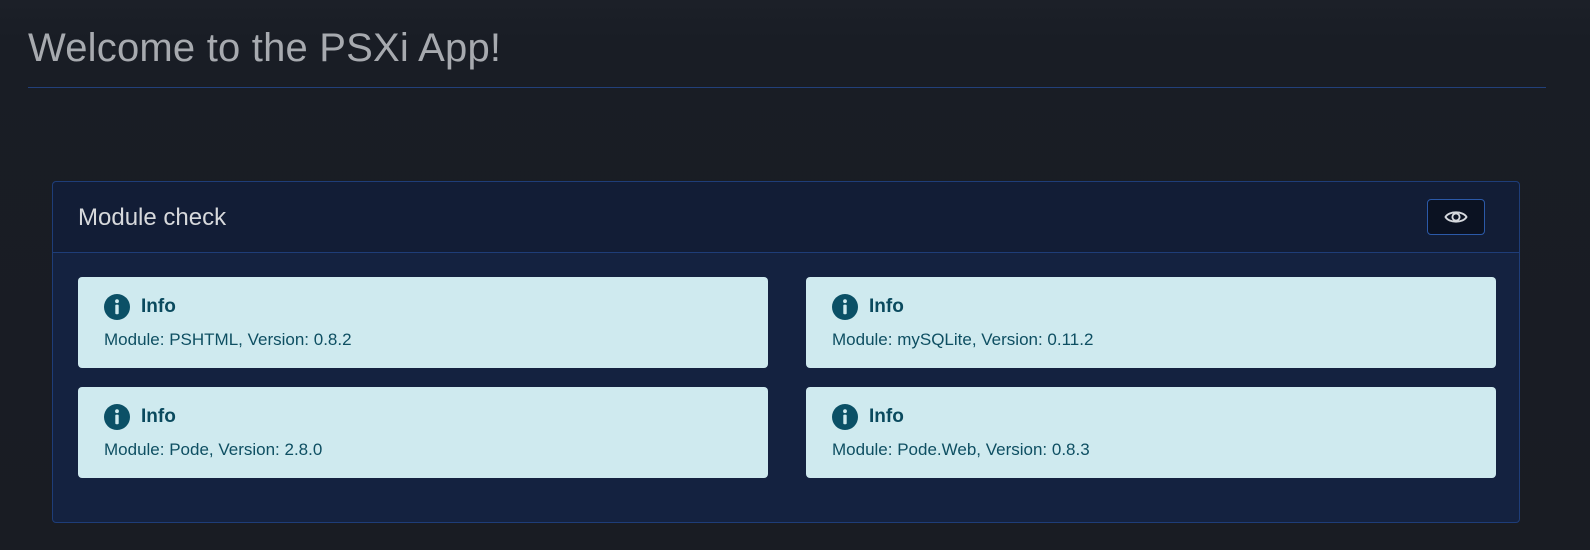 This screenshot has width=1590, height=550. I want to click on toggle-visibility-button, so click(1456, 217).